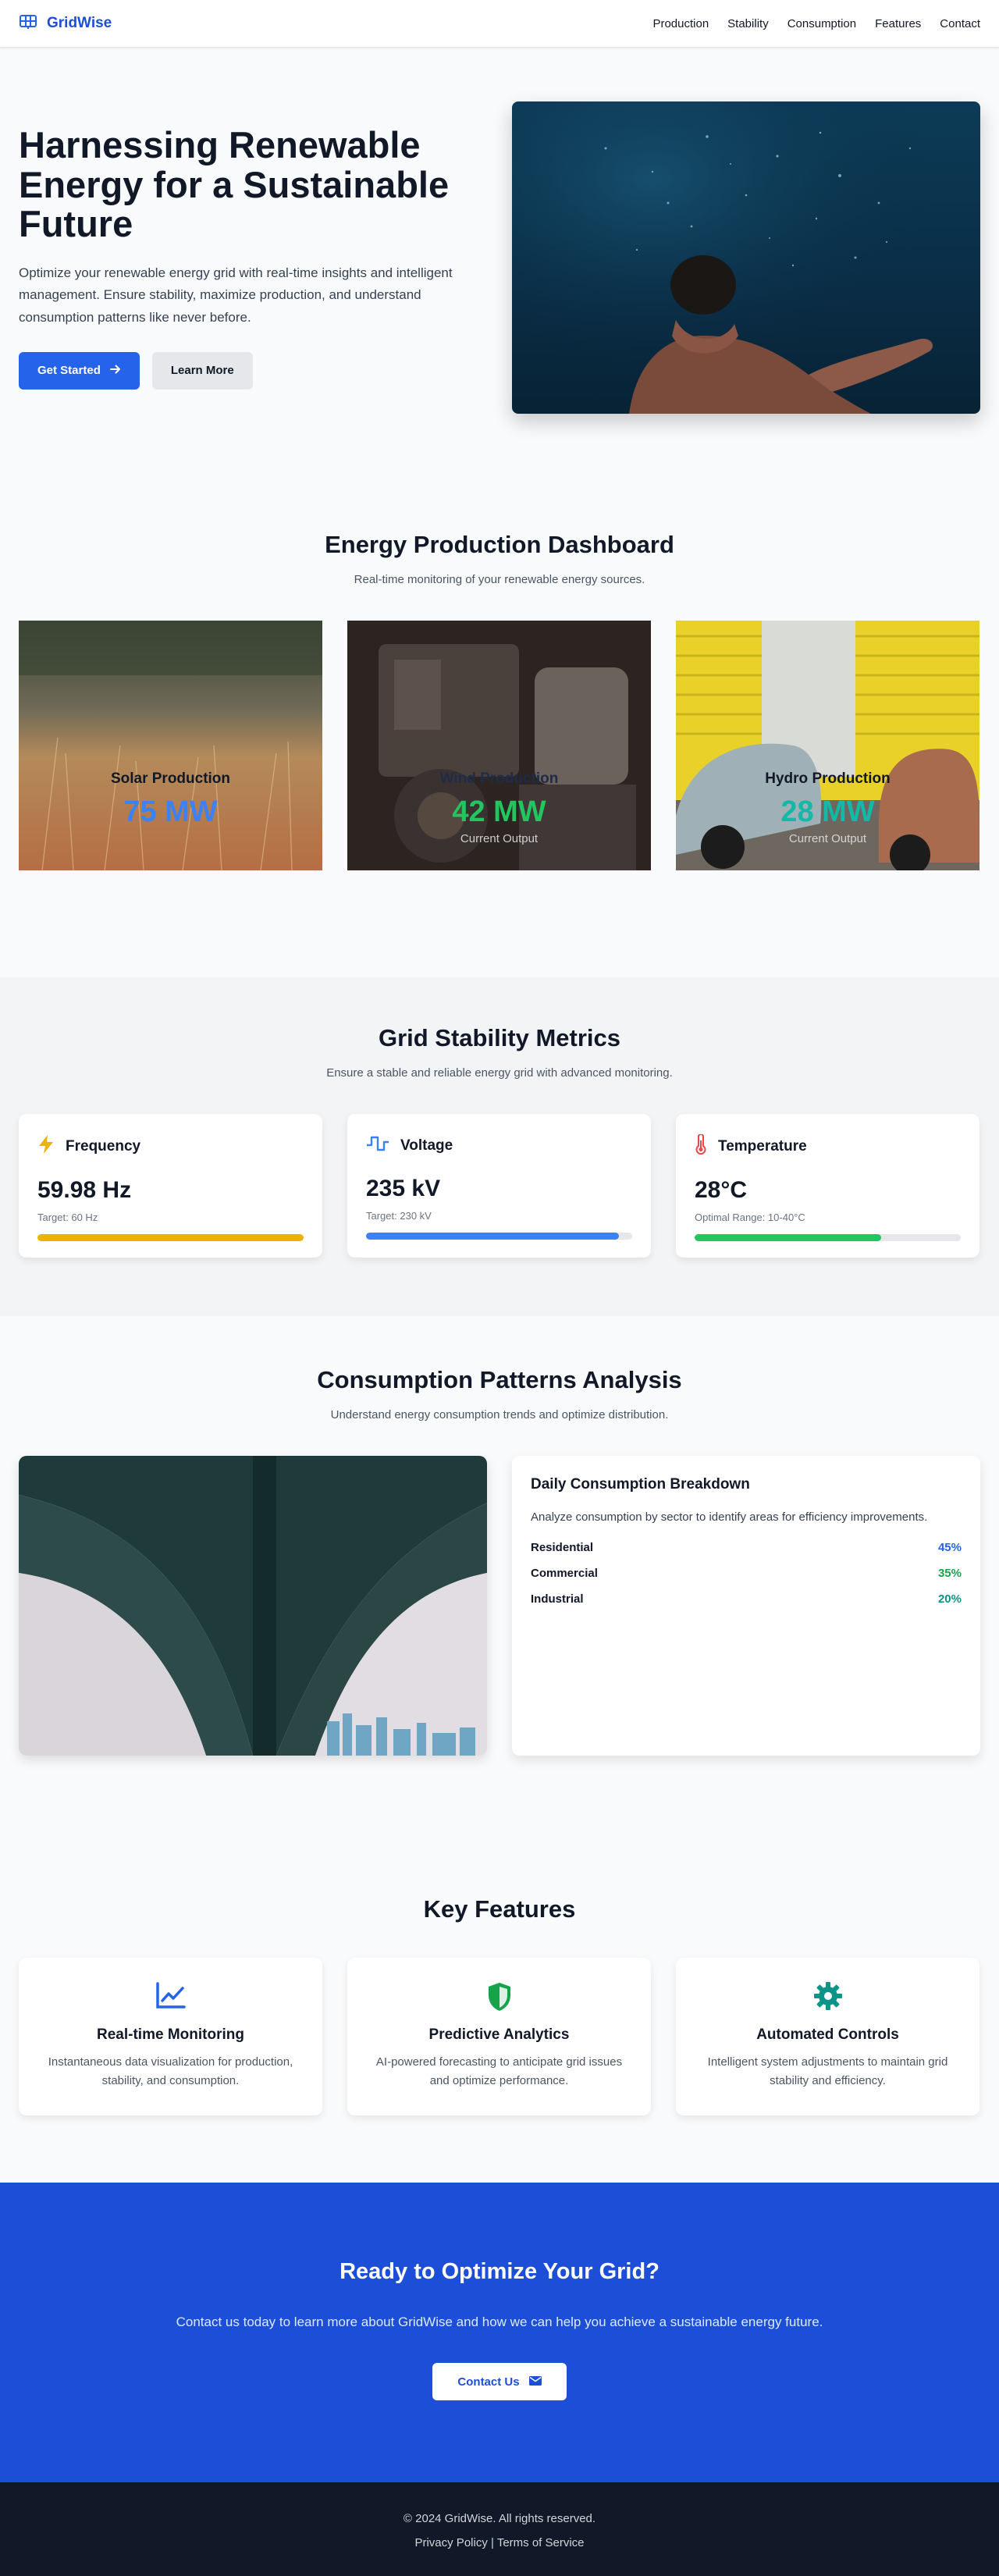  Describe the element at coordinates (171, 745) in the screenshot. I see `dry-grass-image` at that location.